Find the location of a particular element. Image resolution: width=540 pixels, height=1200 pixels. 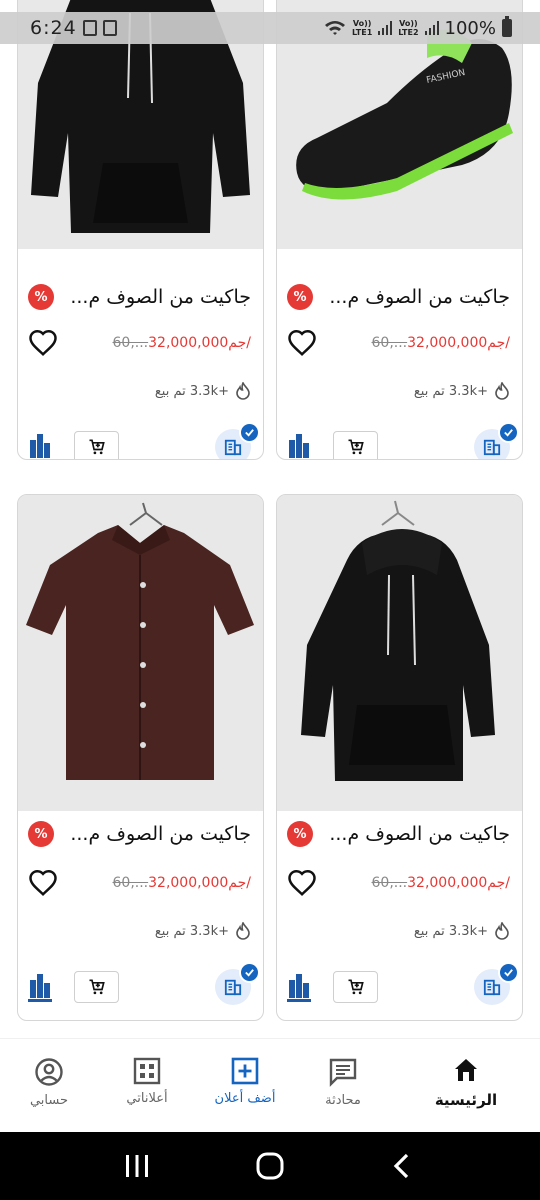

volte-label-2: Vo)) is located at coordinates (408, 23).